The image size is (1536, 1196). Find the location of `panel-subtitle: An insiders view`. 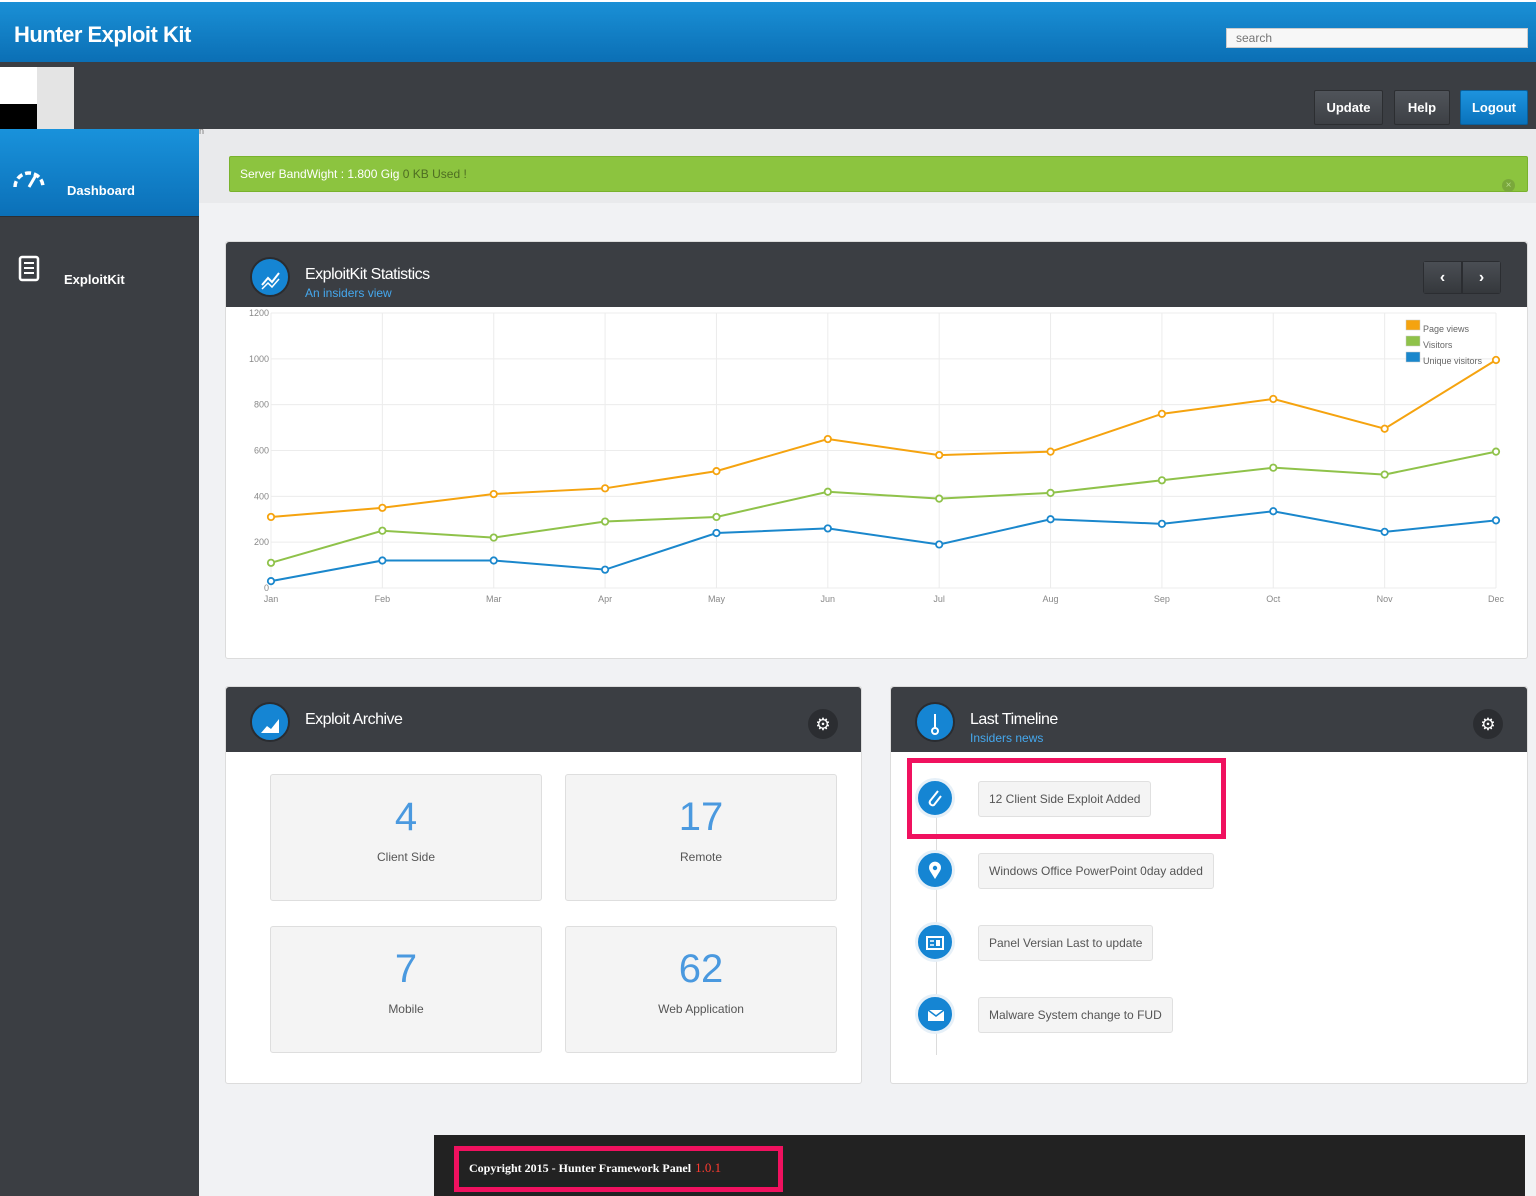

panel-subtitle: An insiders view is located at coordinates (348, 293).